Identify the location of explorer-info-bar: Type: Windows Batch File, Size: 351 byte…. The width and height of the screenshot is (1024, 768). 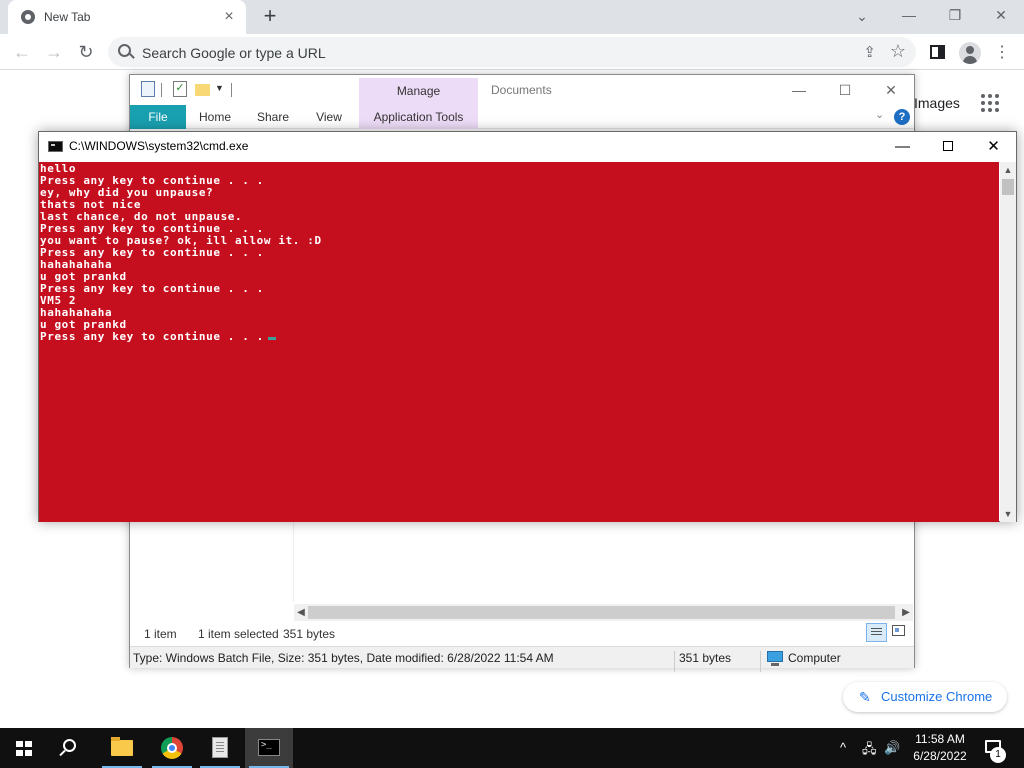
(522, 659).